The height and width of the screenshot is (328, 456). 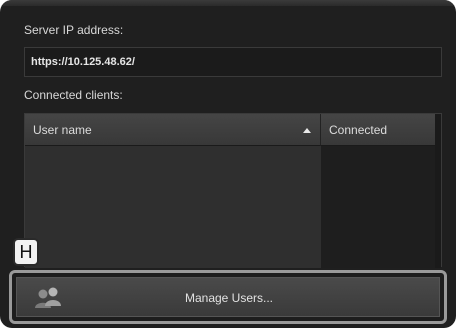 I want to click on server-ip-label: Server IP address:, so click(x=74, y=30).